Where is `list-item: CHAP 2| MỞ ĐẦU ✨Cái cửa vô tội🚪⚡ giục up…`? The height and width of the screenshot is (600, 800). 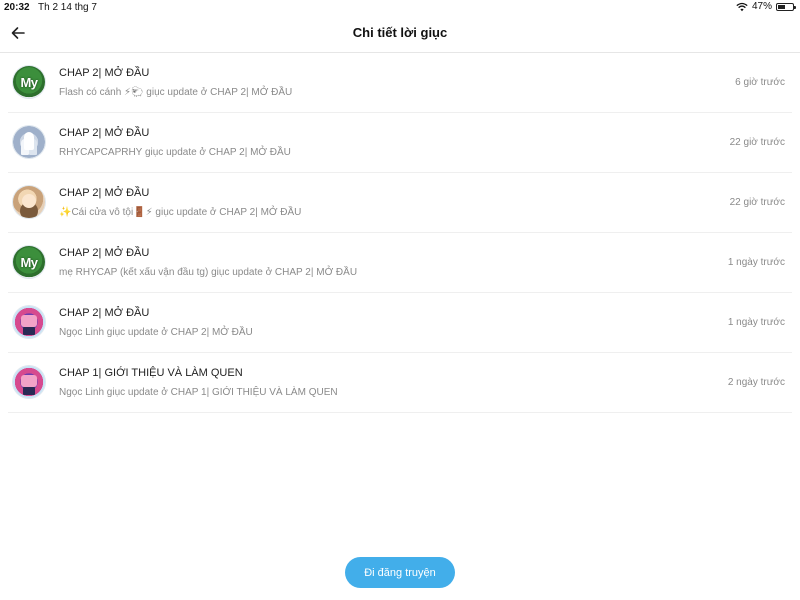
list-item: CHAP 2| MỞ ĐẦU ✨Cái cửa vô tội🚪⚡ giục up… is located at coordinates (400, 203).